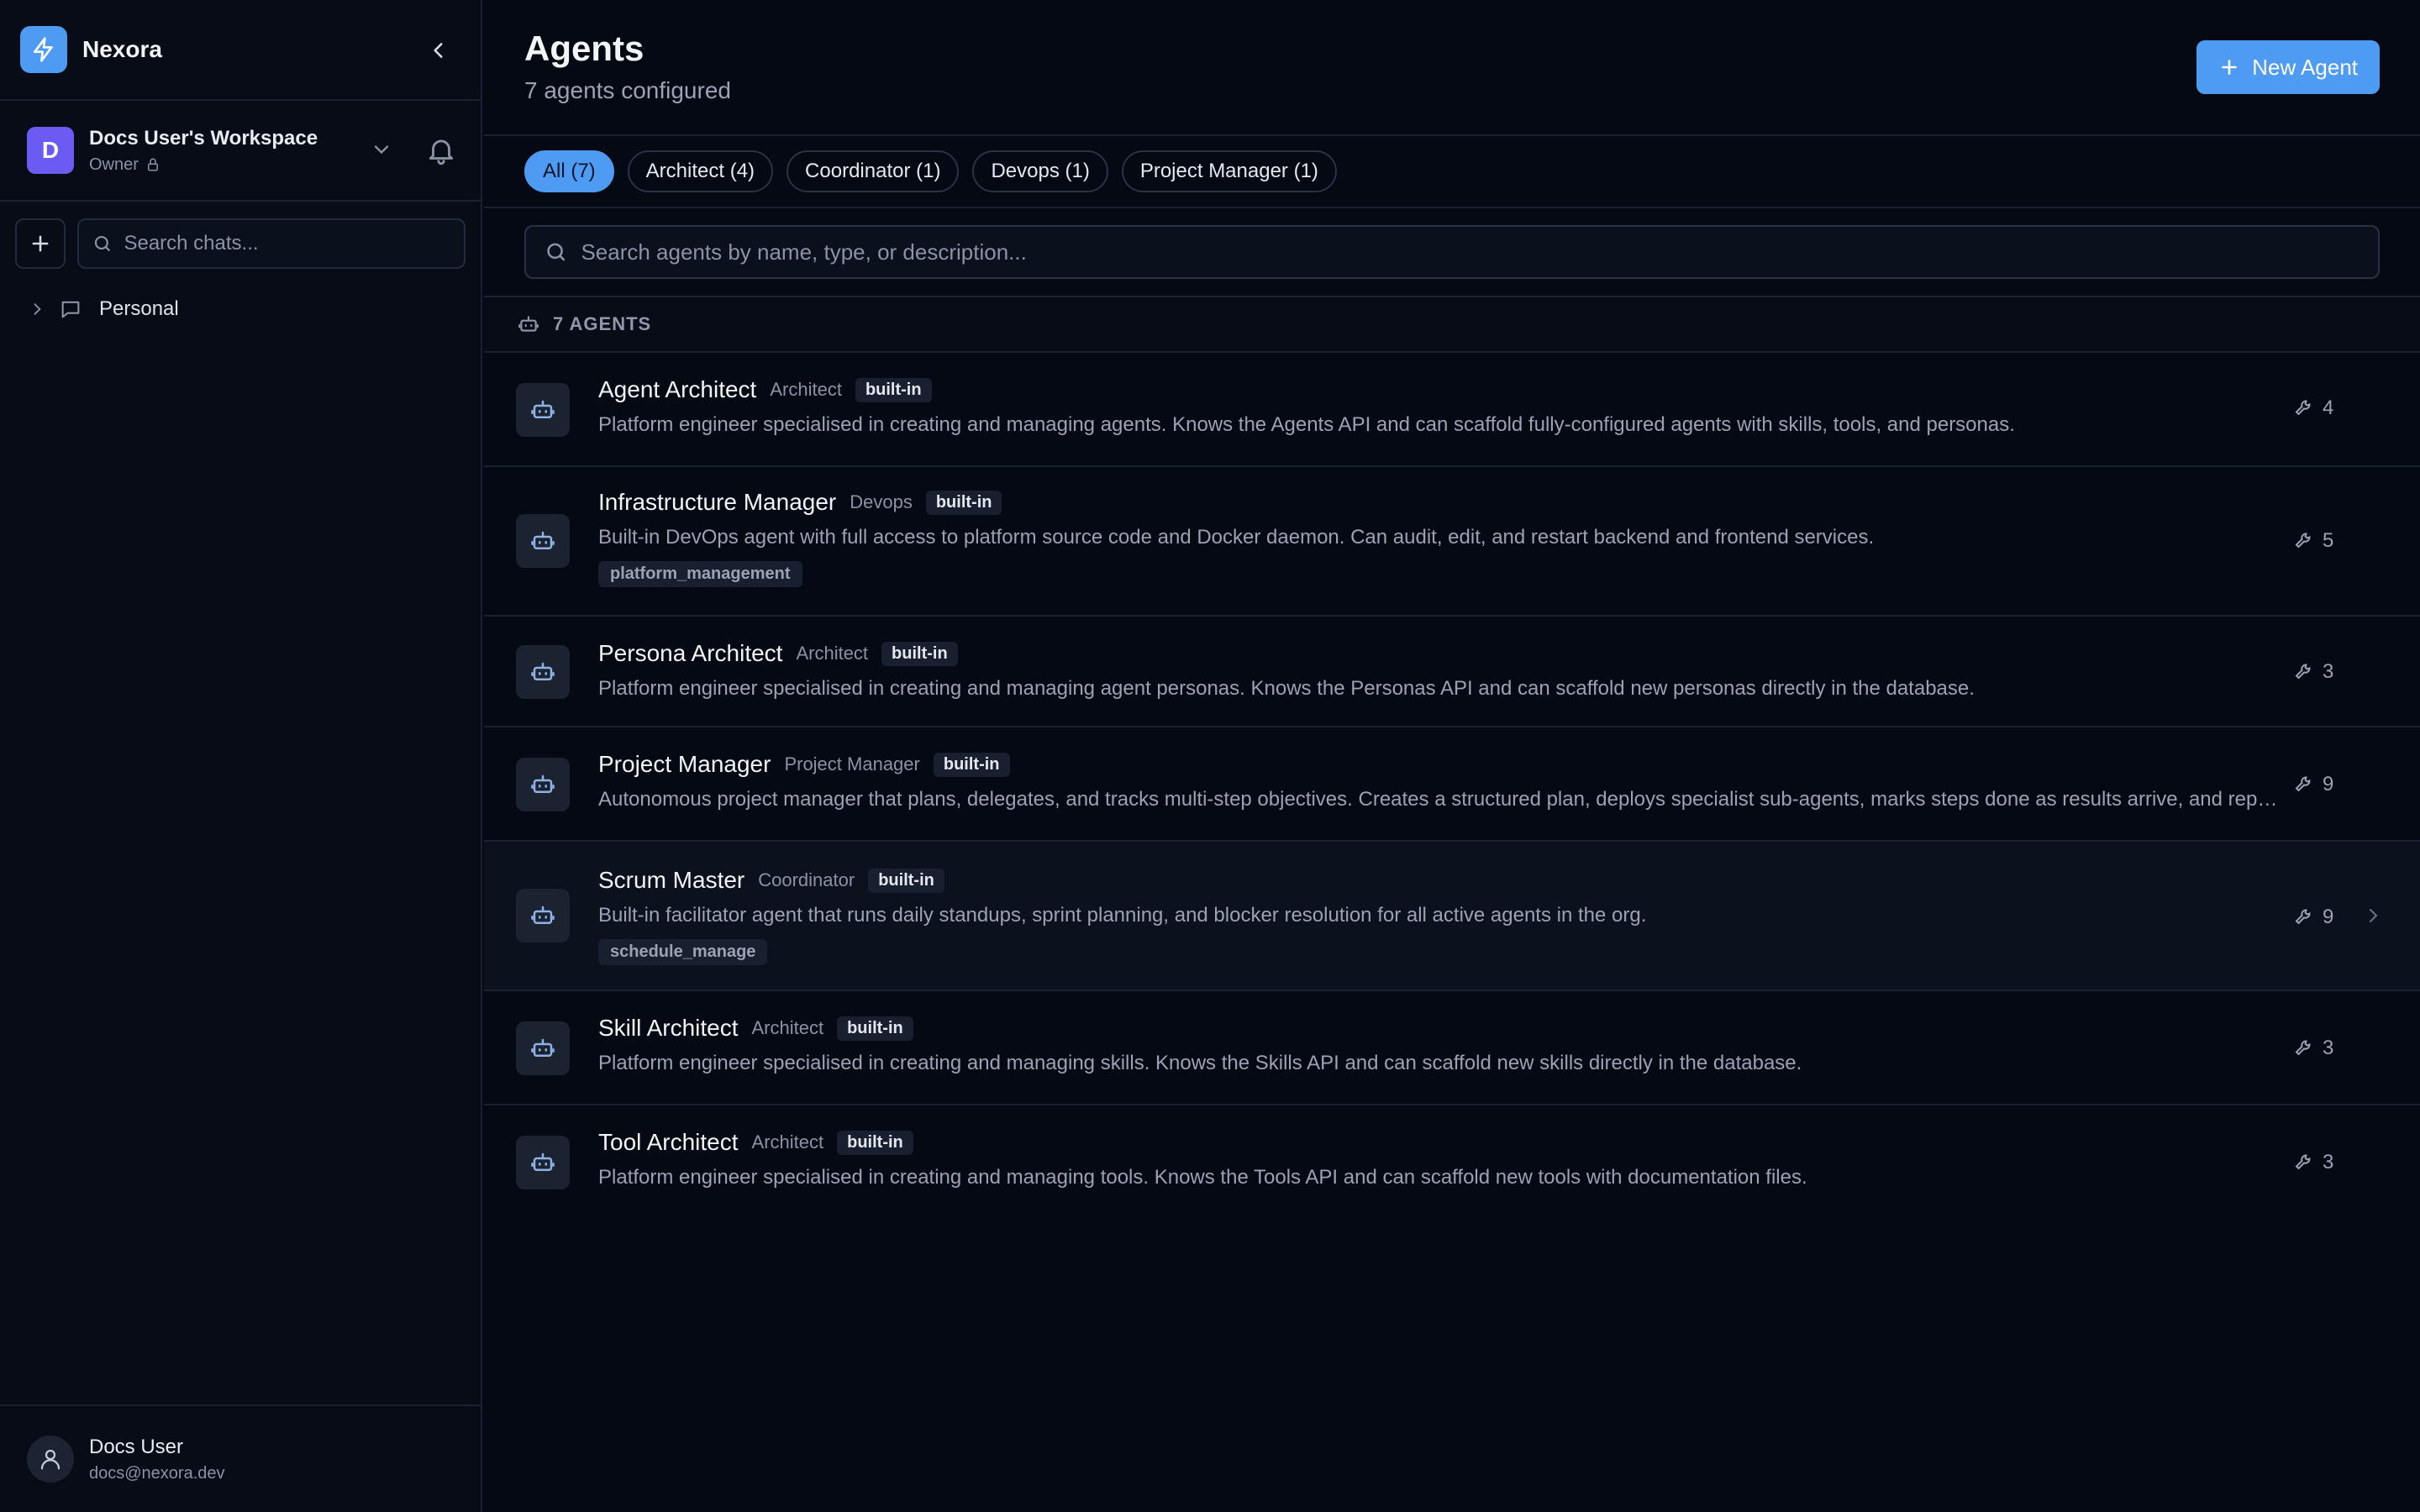 Image resolution: width=2420 pixels, height=1512 pixels. I want to click on collapse-sidebar-button, so click(438, 50).